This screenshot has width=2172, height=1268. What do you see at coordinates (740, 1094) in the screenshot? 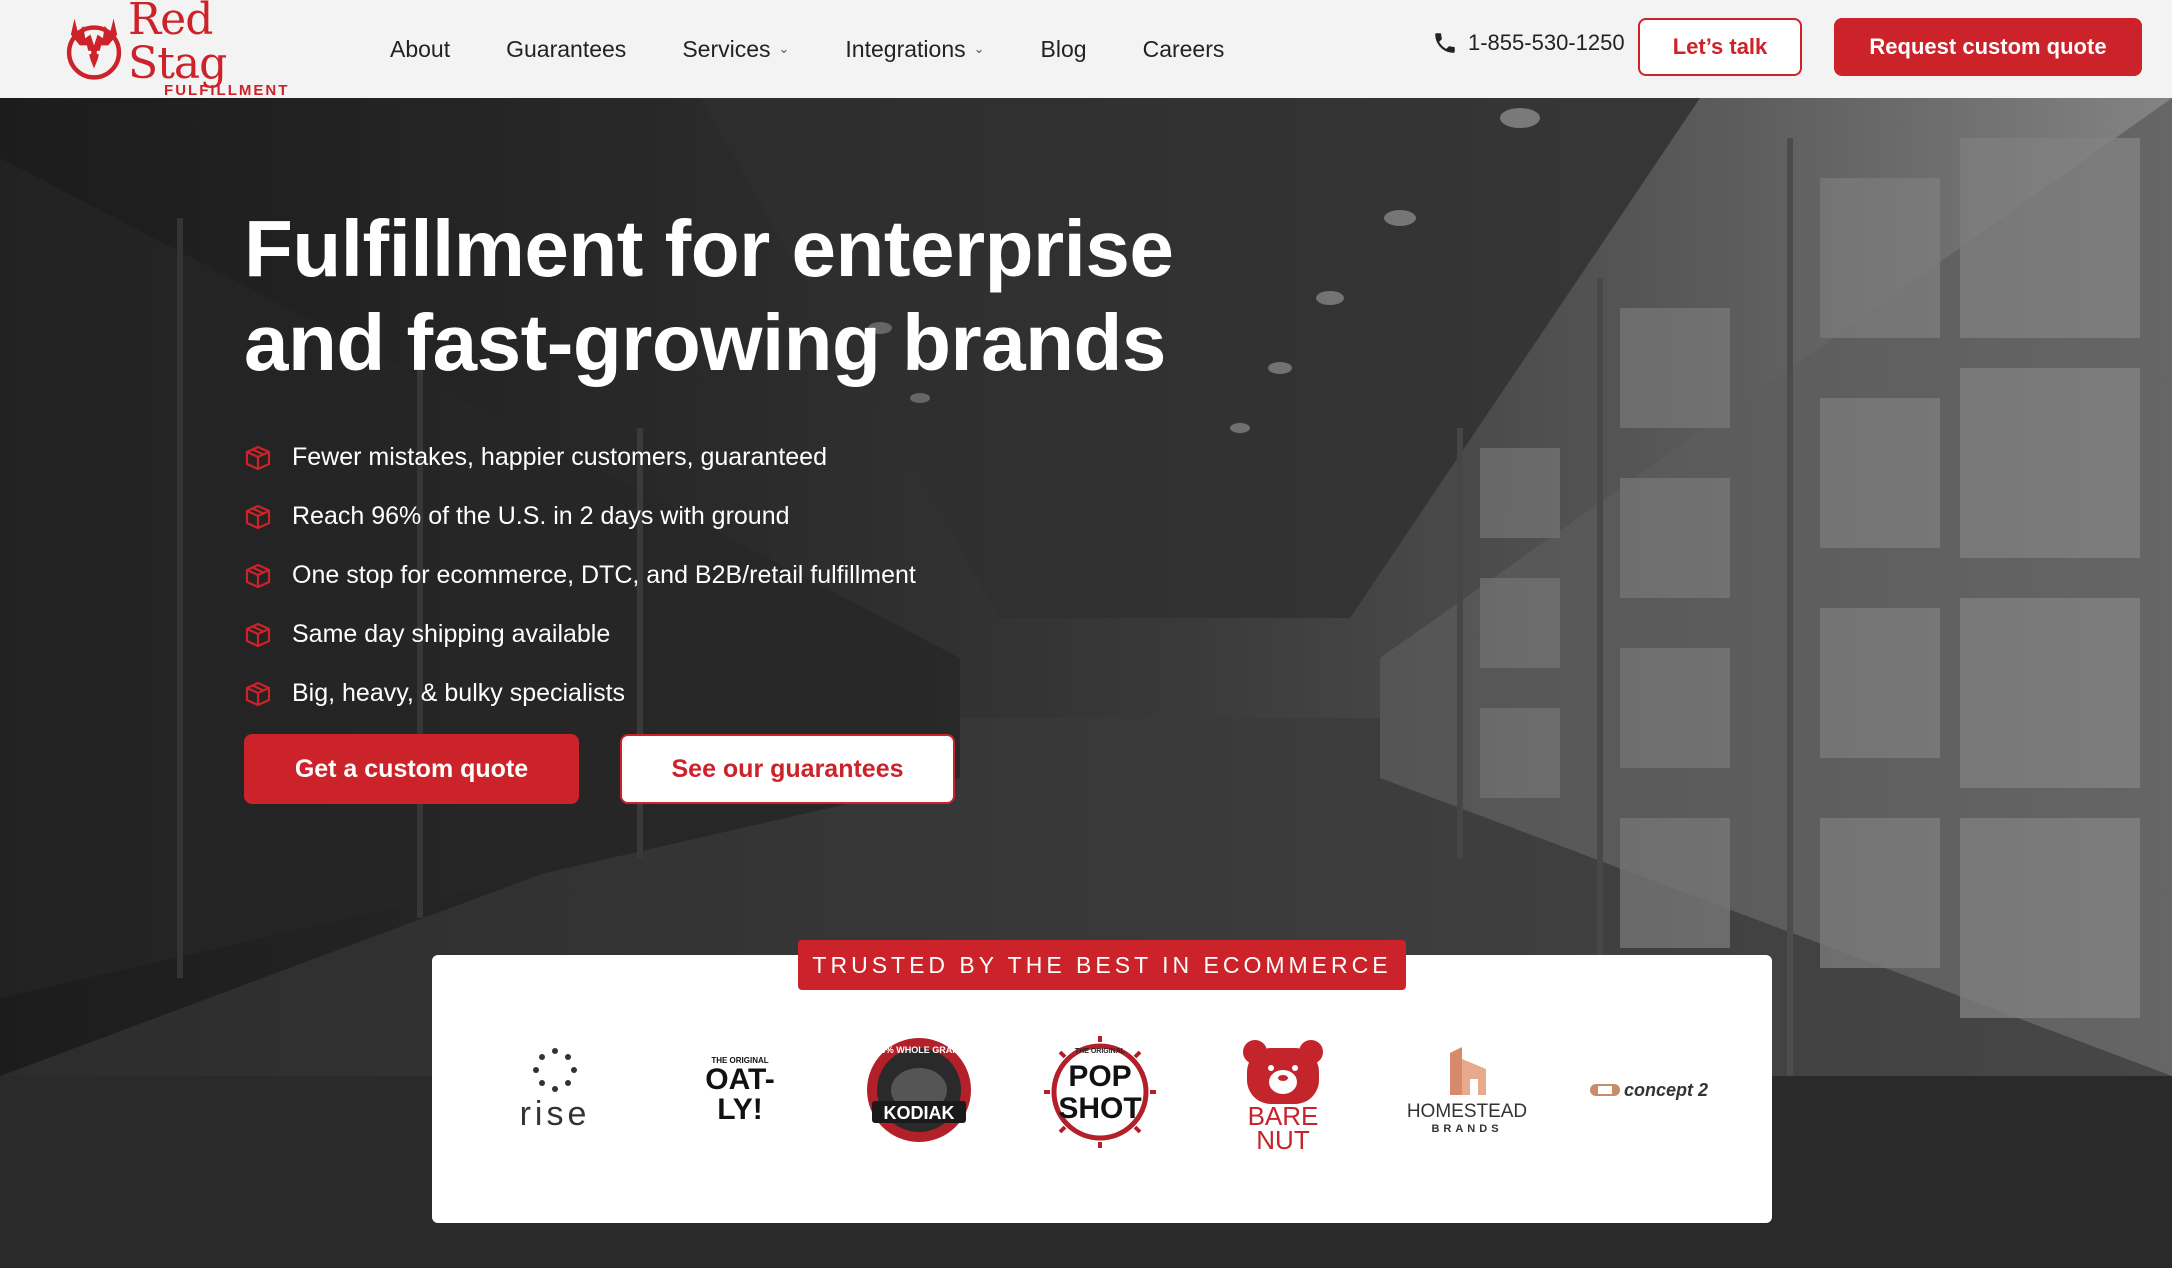
I see `oatly-text: OAT-LY!` at bounding box center [740, 1094].